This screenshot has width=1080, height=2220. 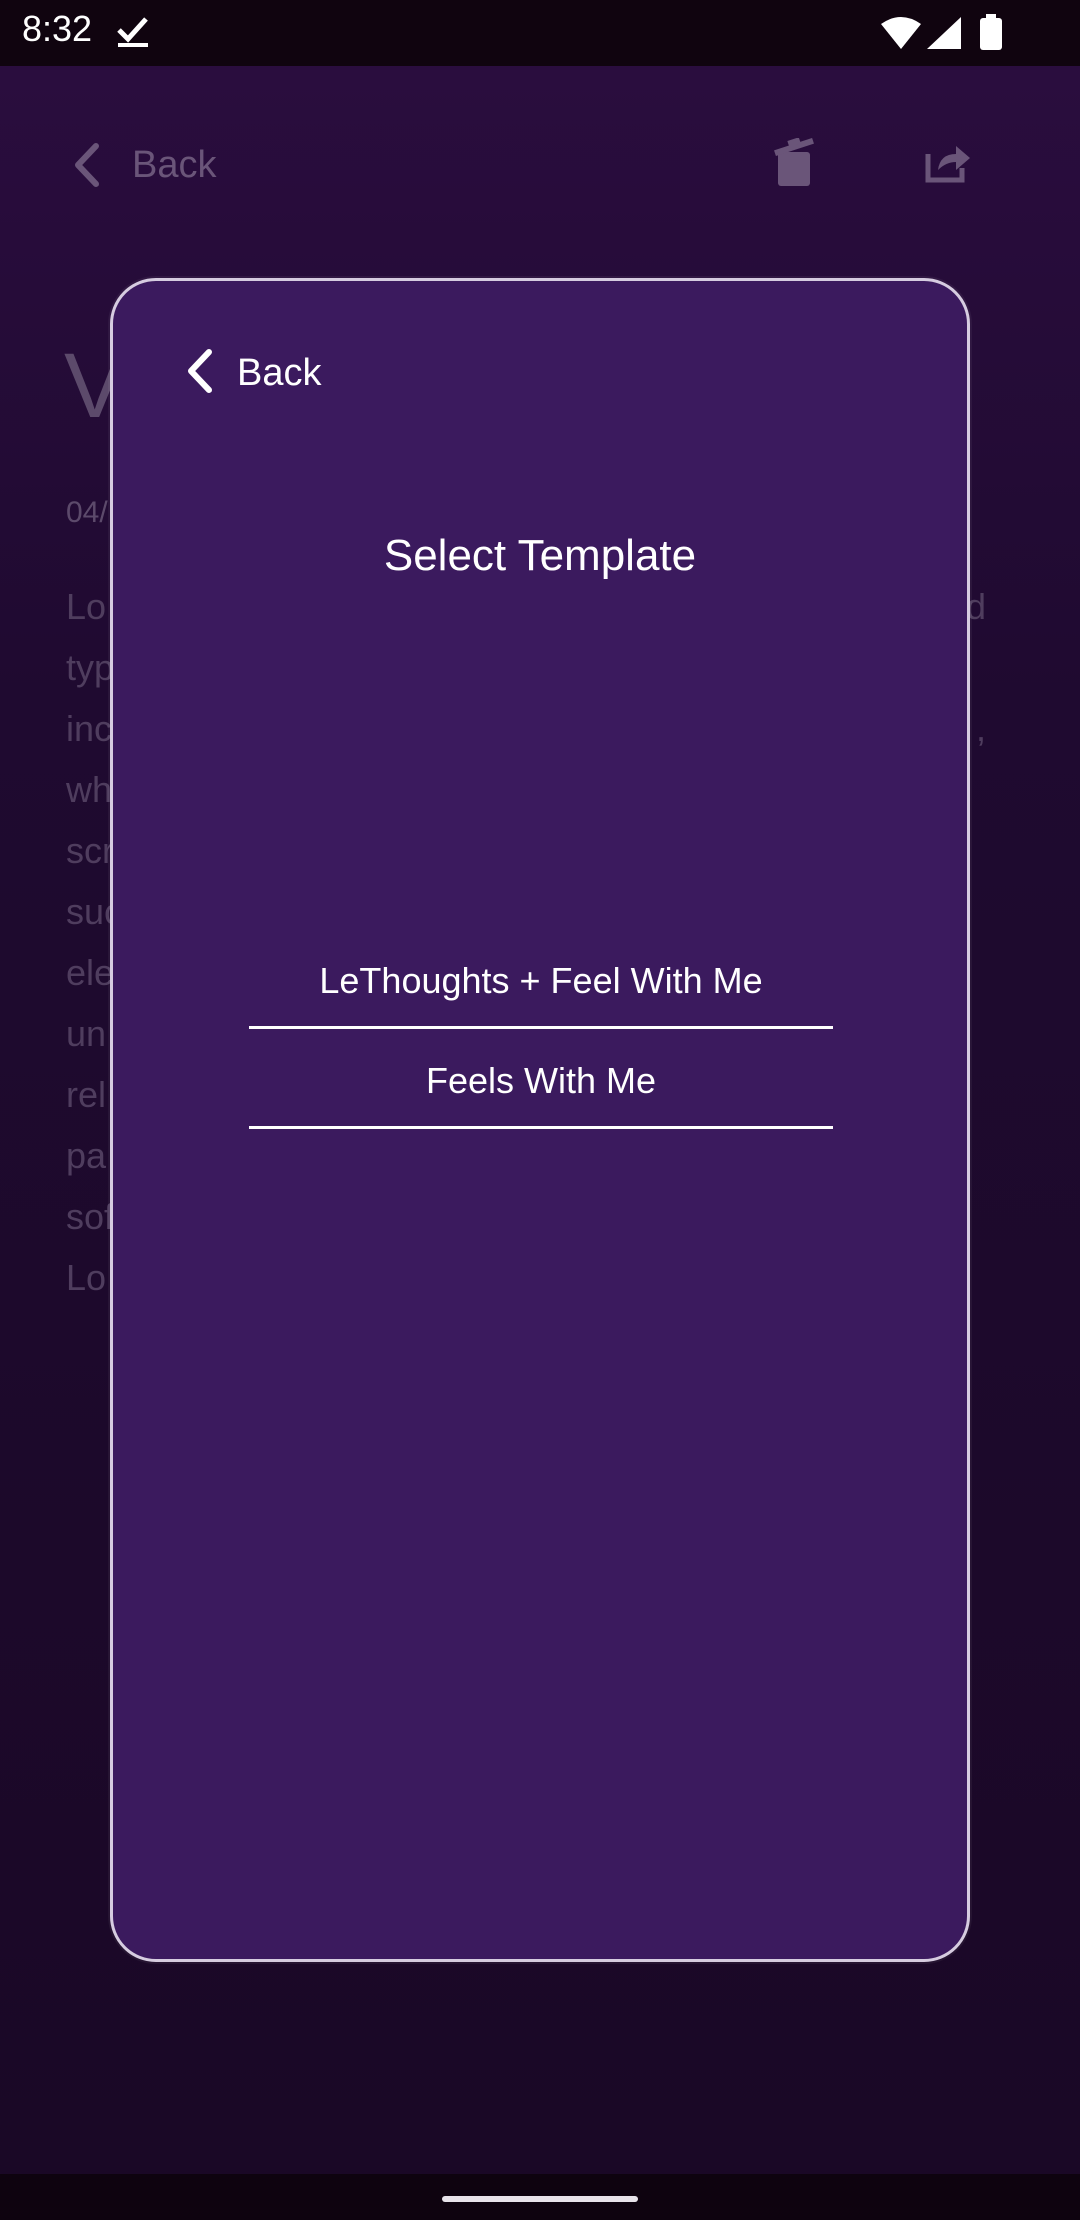 What do you see at coordinates (901, 35) in the screenshot?
I see `wifi-icon` at bounding box center [901, 35].